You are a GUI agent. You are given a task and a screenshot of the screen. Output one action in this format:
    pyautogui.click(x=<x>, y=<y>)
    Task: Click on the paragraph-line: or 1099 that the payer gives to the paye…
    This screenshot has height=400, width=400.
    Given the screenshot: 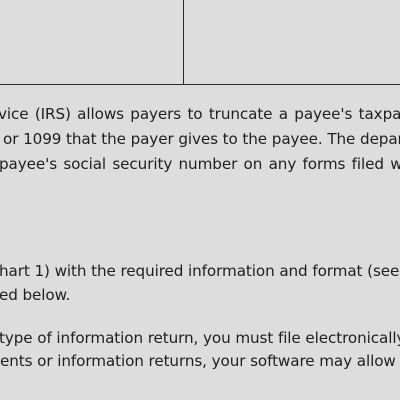 What is the action you would take?
    pyautogui.click(x=201, y=139)
    